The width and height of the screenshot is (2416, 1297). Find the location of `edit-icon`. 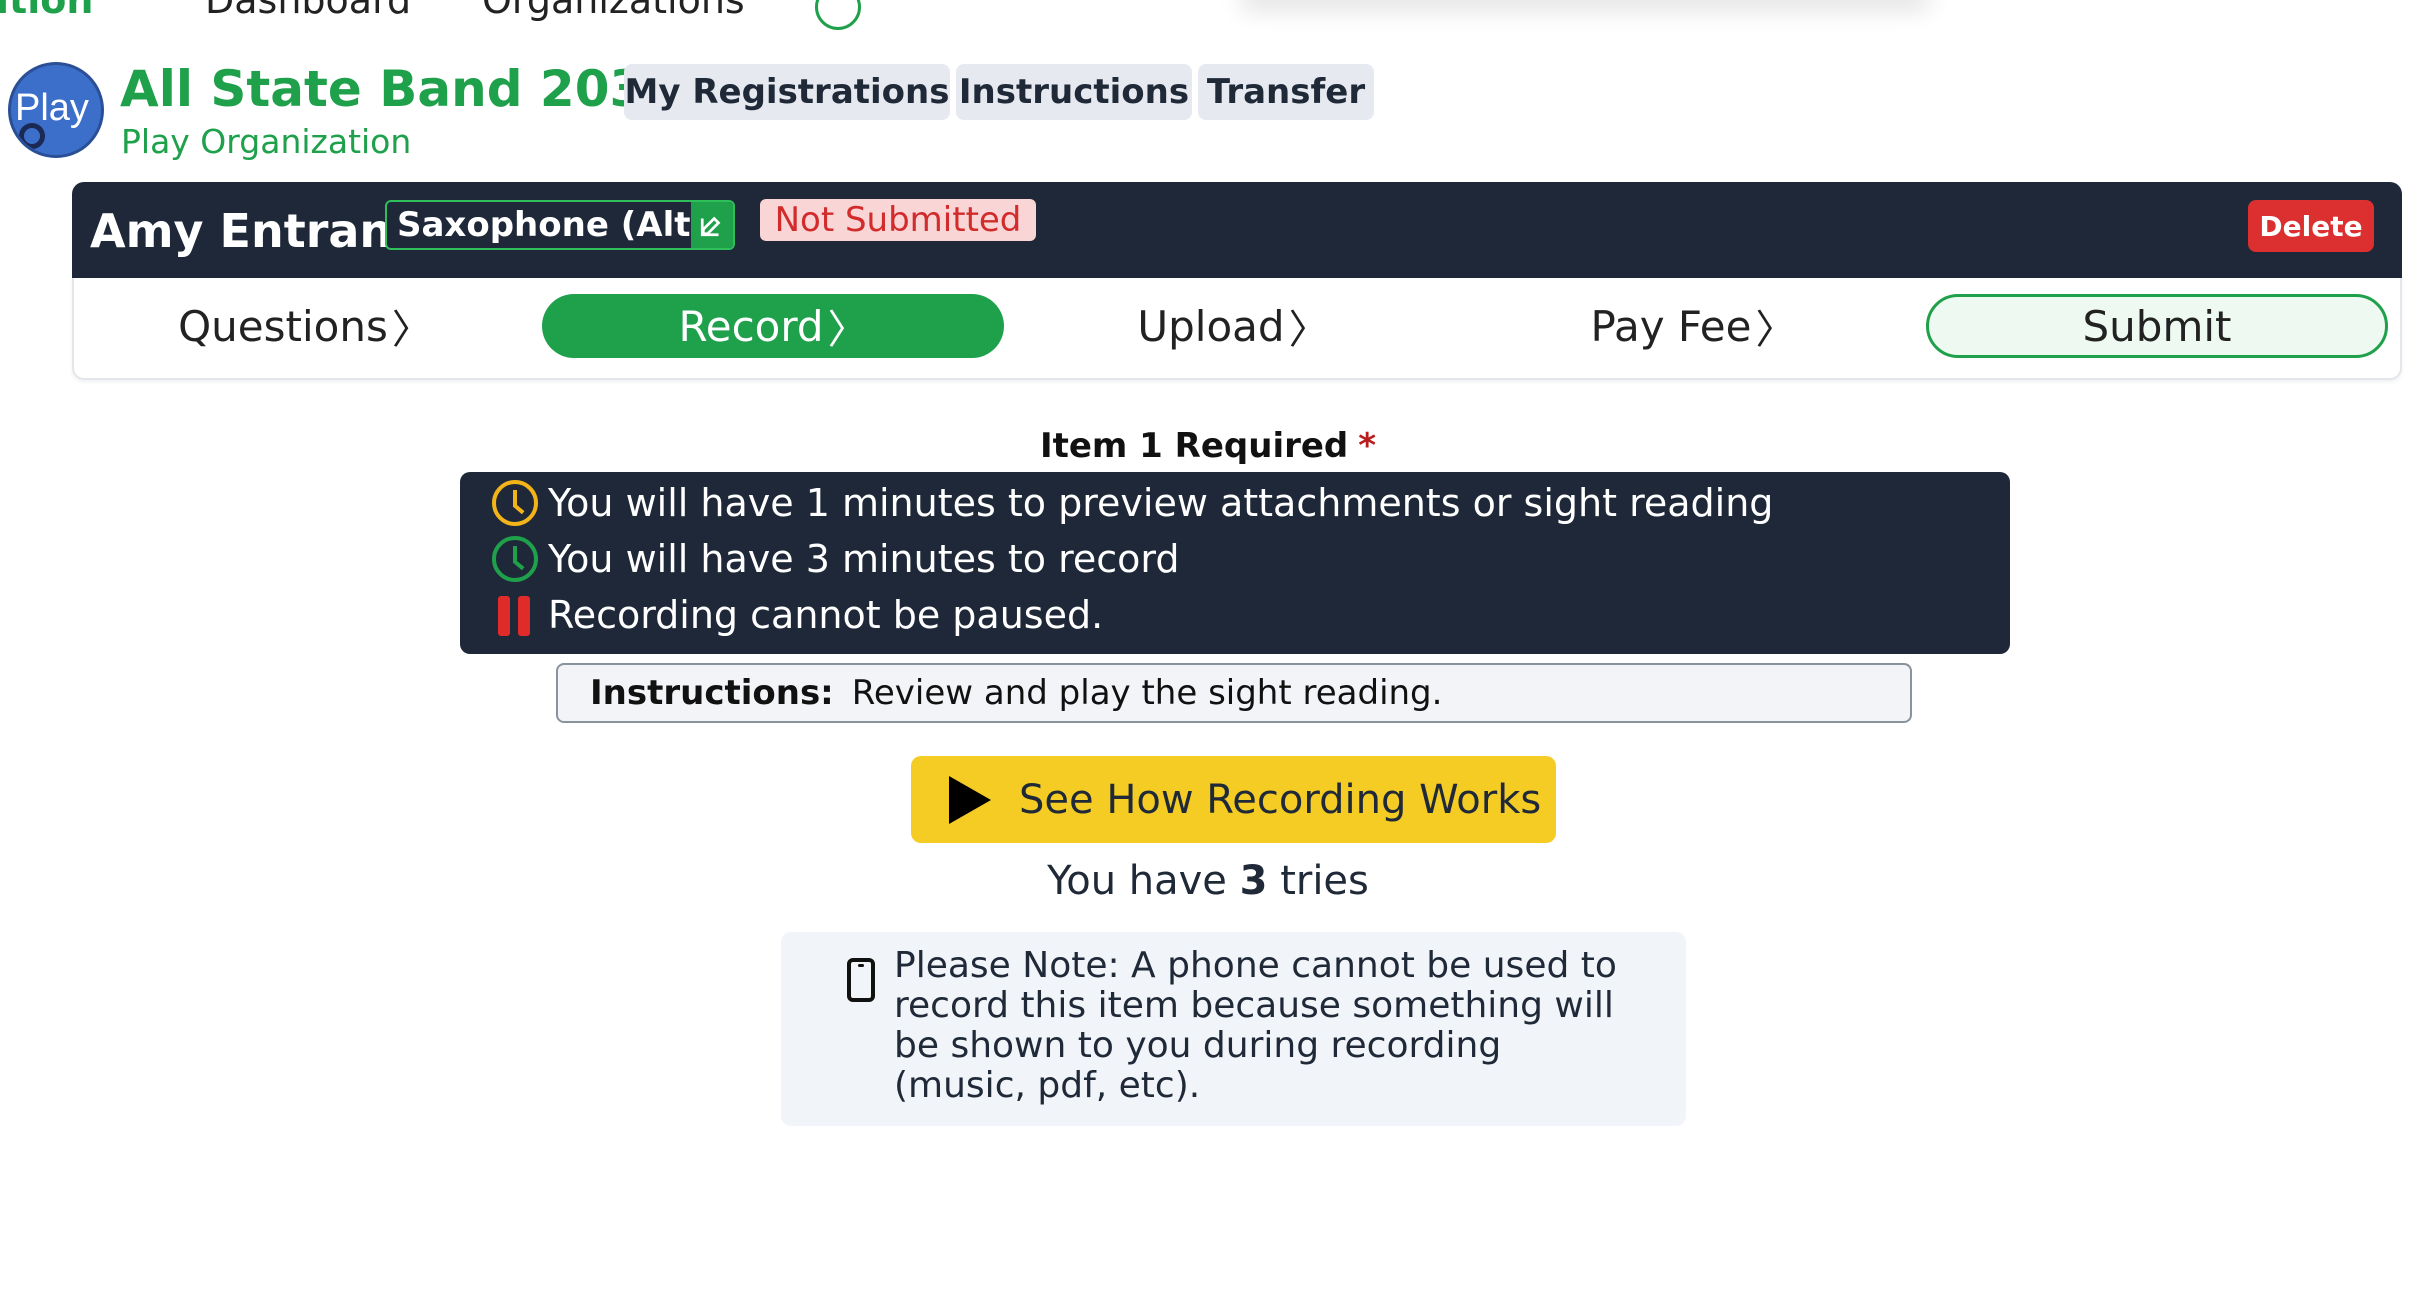

edit-icon is located at coordinates (712, 225).